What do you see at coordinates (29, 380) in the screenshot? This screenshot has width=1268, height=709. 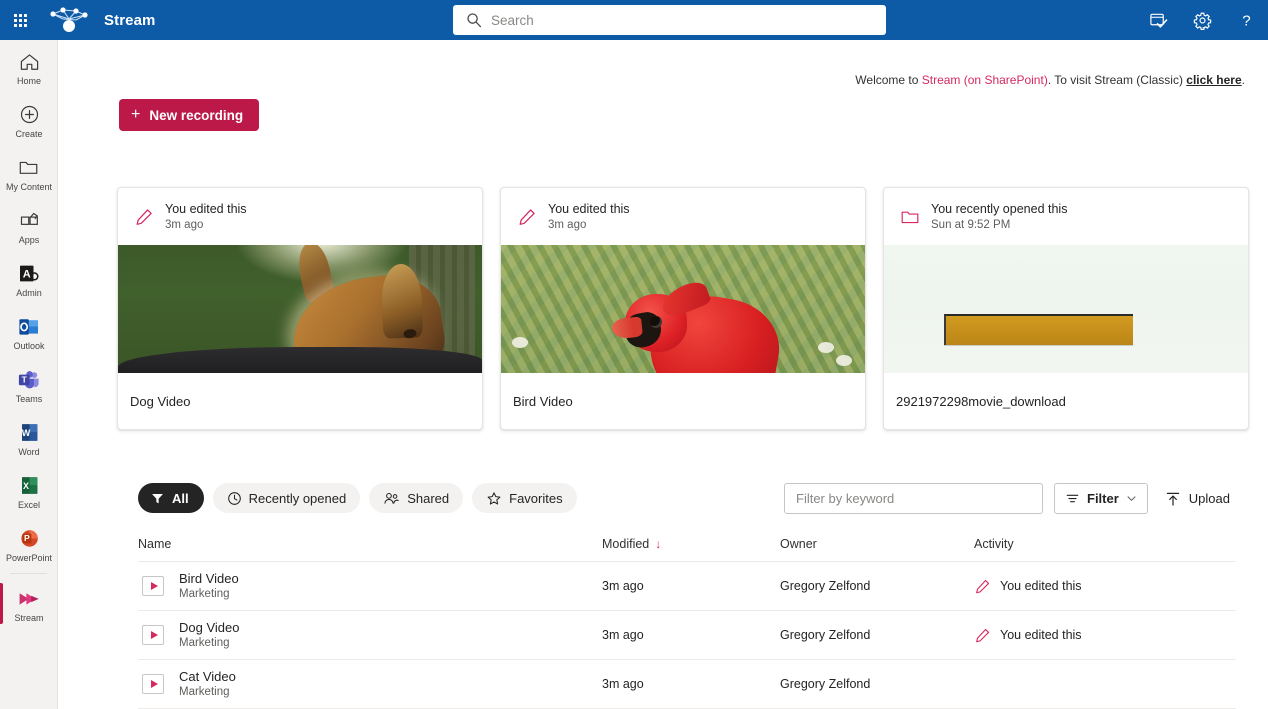 I see `teams-icon: T` at bounding box center [29, 380].